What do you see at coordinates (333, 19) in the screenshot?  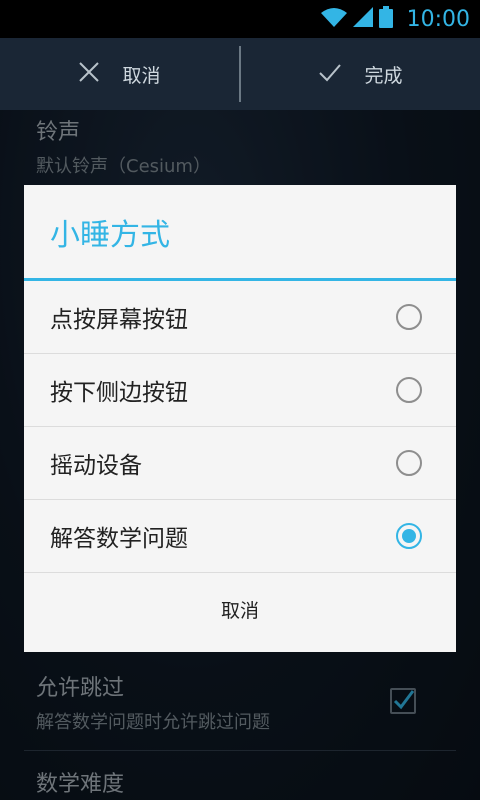 I see `wifi-icon` at bounding box center [333, 19].